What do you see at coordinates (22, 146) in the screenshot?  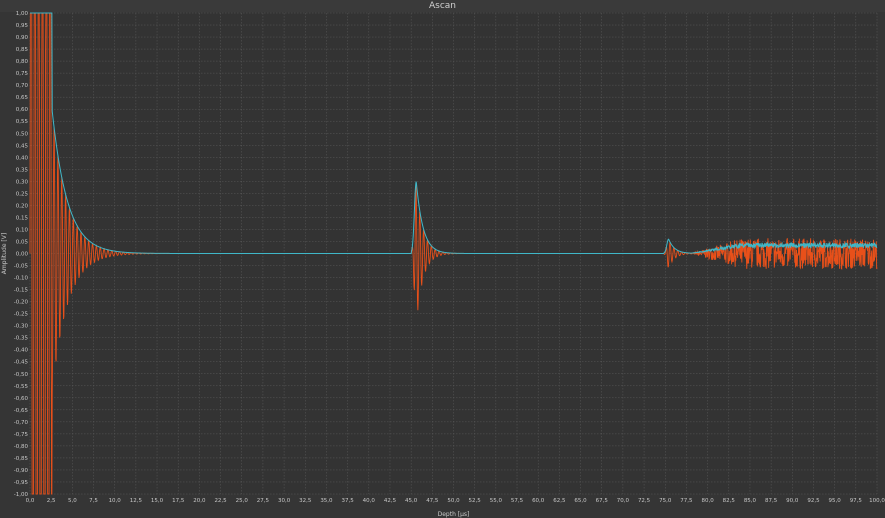 I see `y-tick-label: 0,45` at bounding box center [22, 146].